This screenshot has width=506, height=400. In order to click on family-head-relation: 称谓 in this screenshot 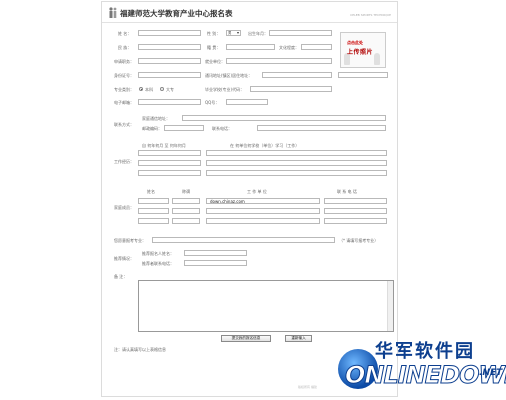, I will do `click(186, 191)`.